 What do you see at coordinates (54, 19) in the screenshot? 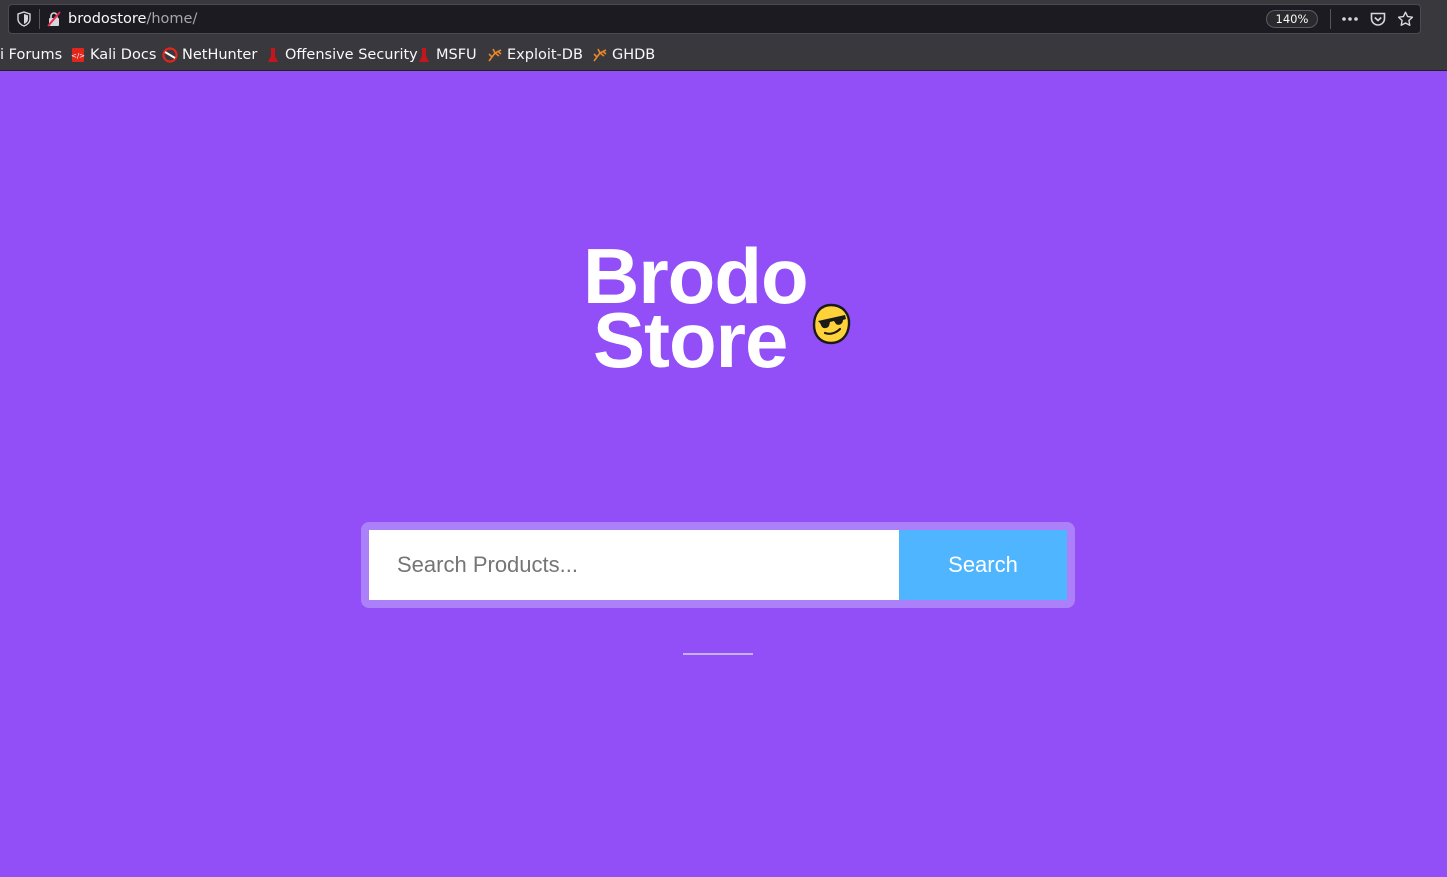
I see `insecure-connection-icon` at bounding box center [54, 19].